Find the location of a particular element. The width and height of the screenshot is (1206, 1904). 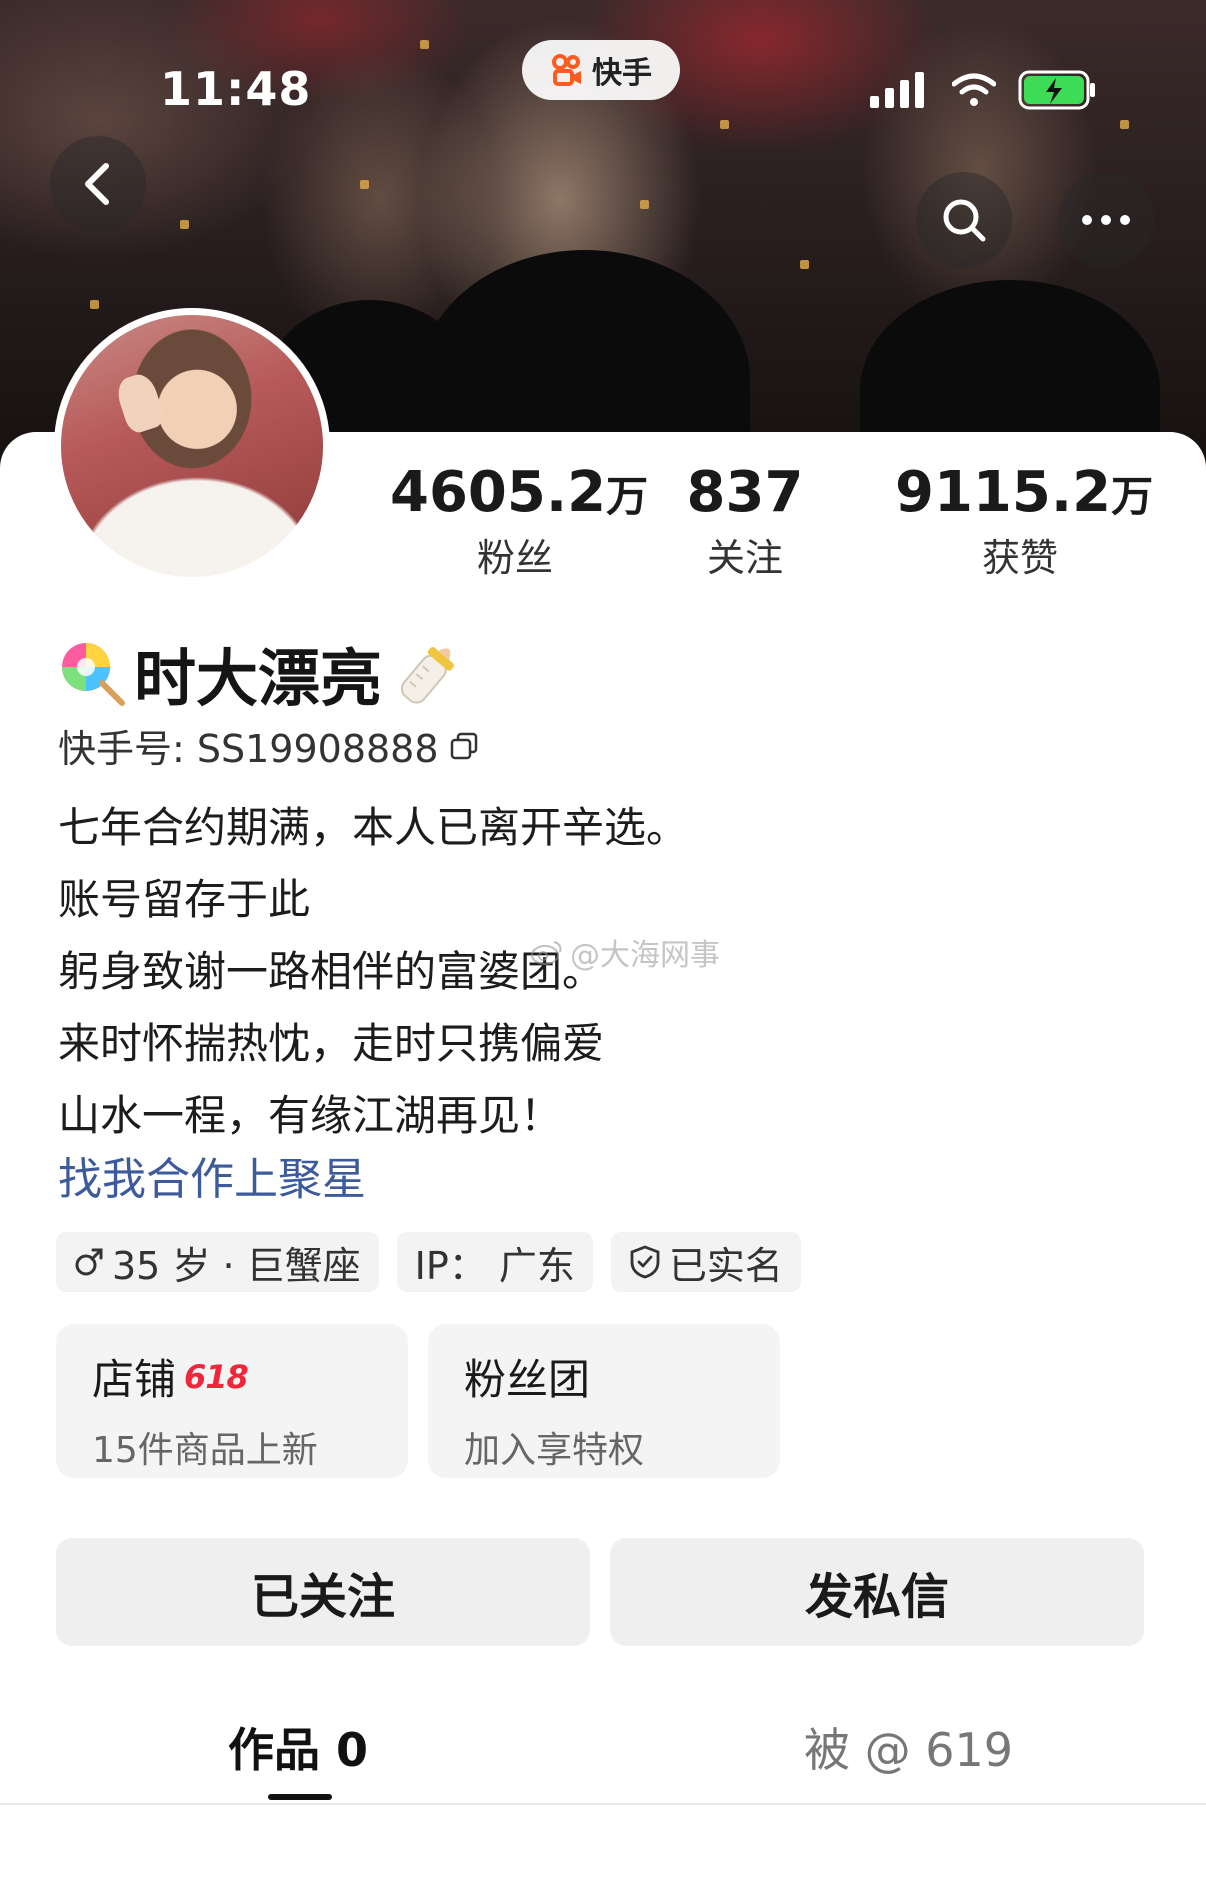

likes-count: 9115.2 is located at coordinates (1003, 492).